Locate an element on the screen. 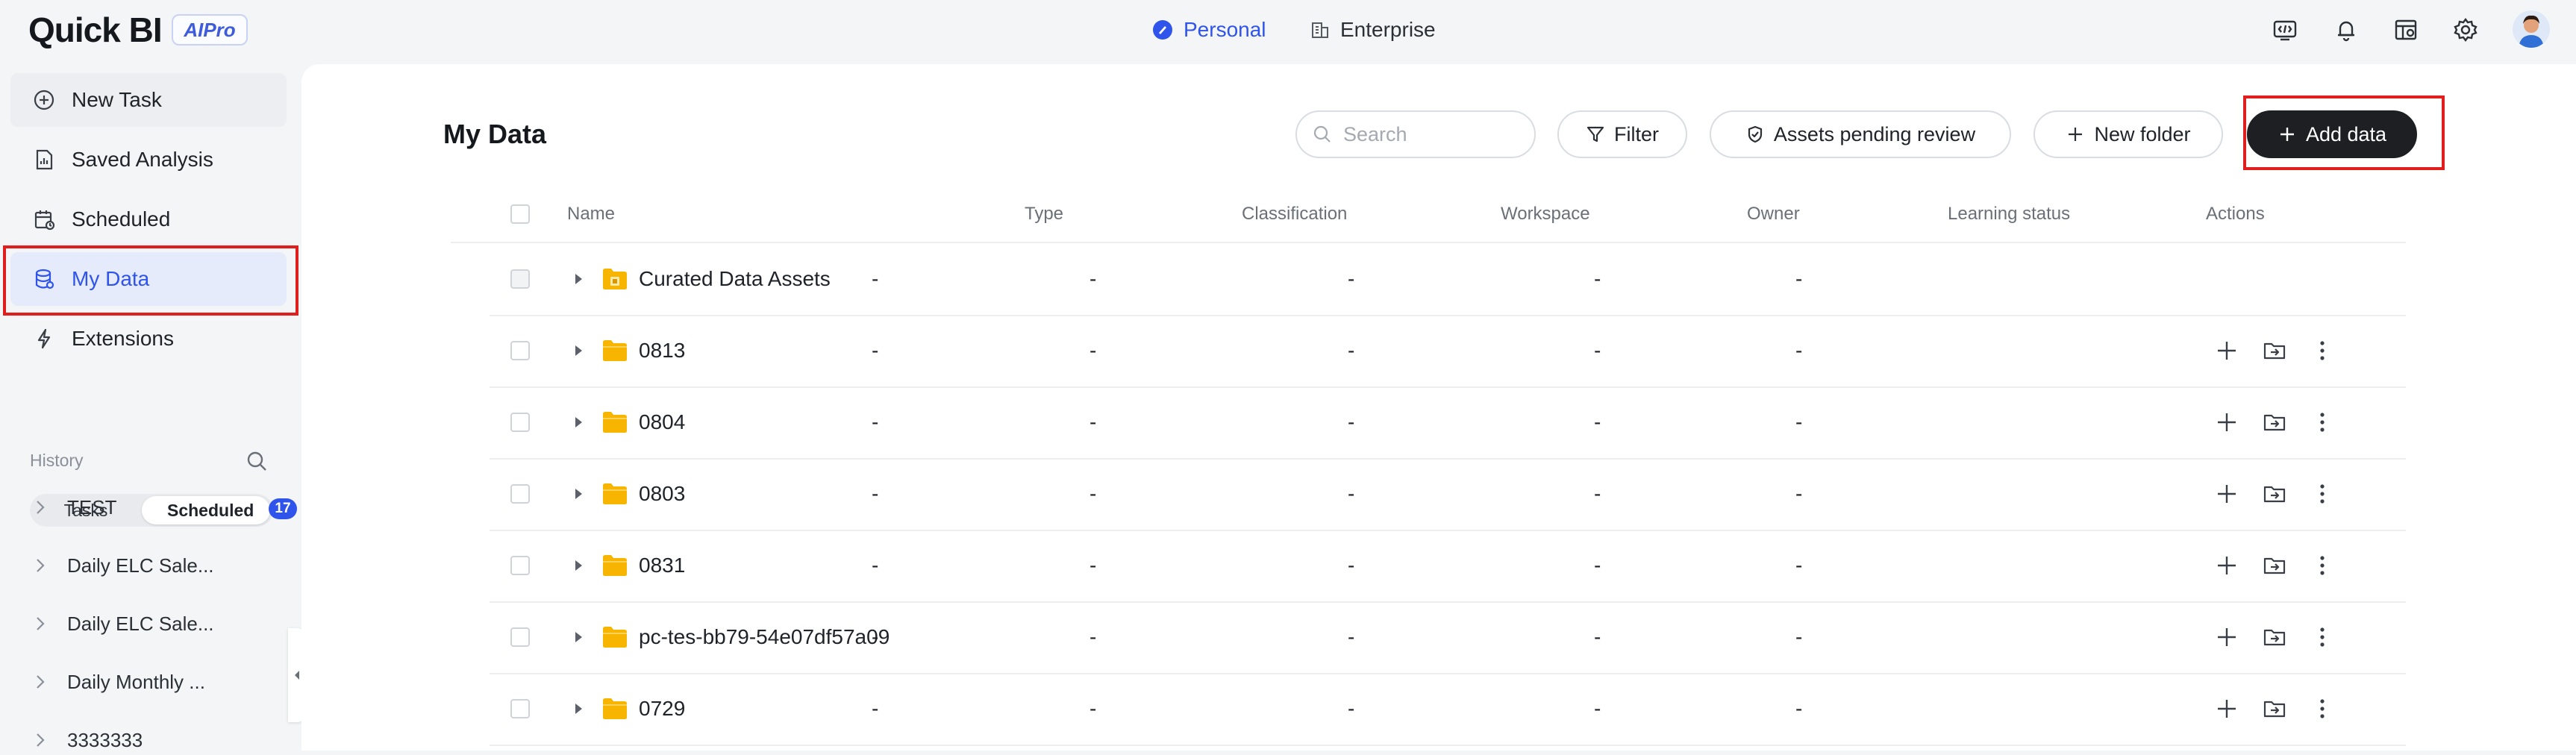 This screenshot has width=2576, height=755. row-name: Curated Data Assets is located at coordinates (735, 279).